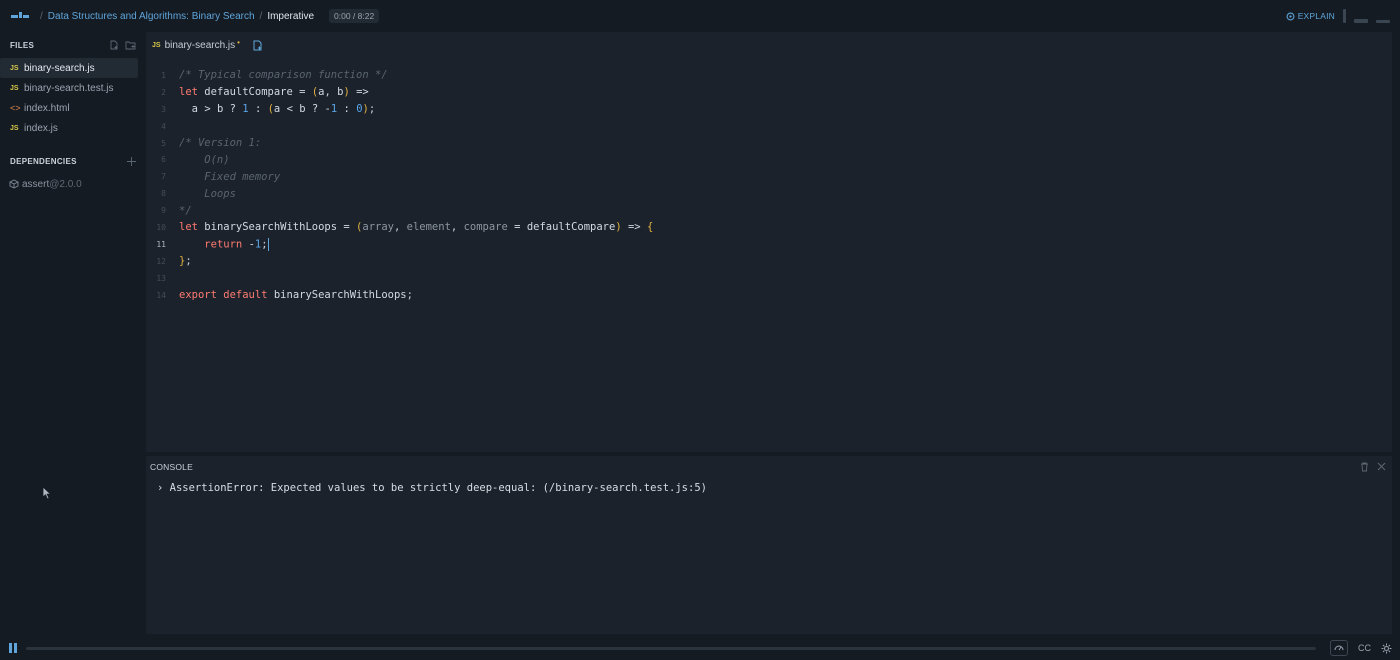  Describe the element at coordinates (283, 109) in the screenshot. I see `line-text: a > b ? 1 : (a < b ? -1 : 0);` at that location.